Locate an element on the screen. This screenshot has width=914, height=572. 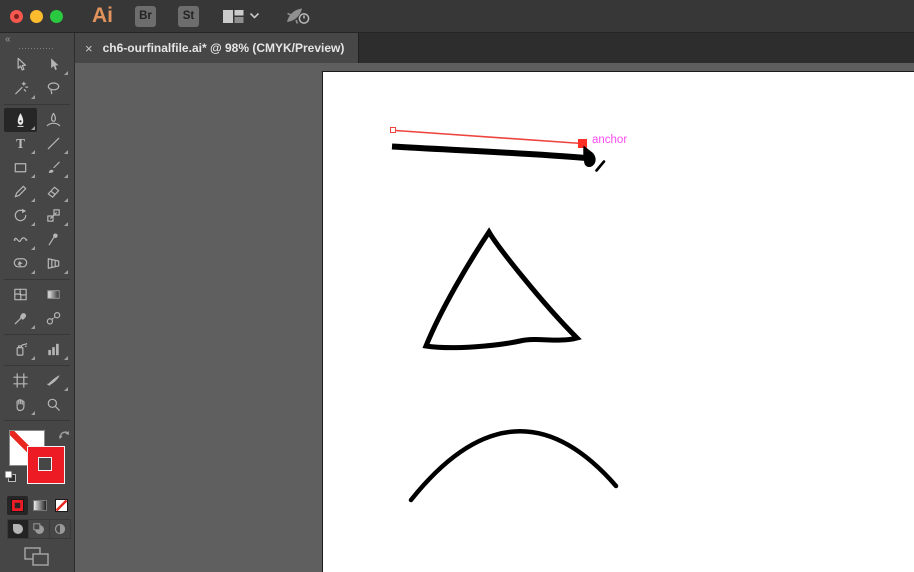
tool-blend is located at coordinates (53, 319).